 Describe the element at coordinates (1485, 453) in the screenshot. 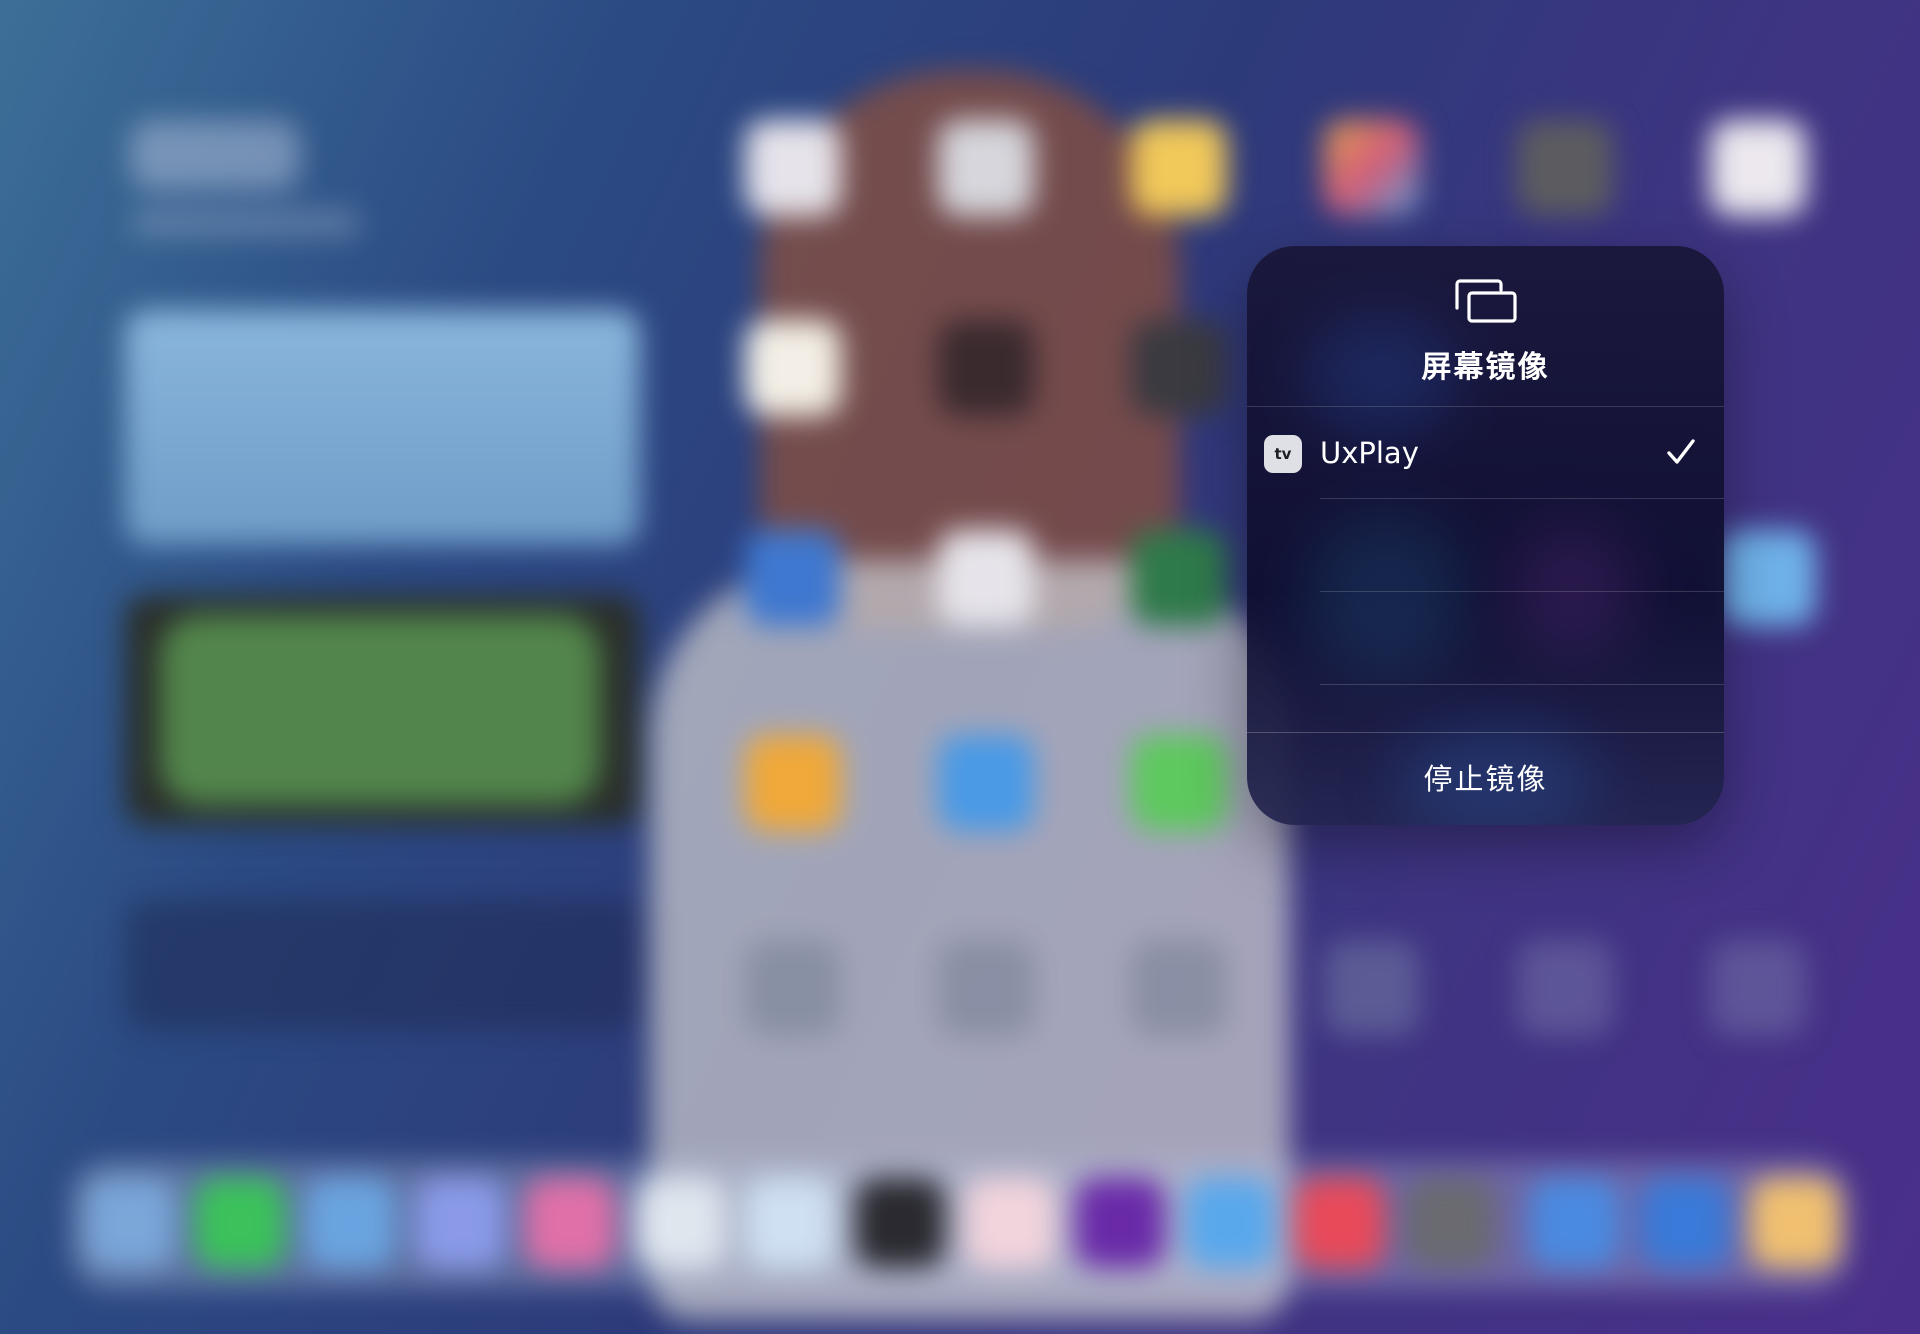

I see `device-row-uxplay: tv UxPlay` at that location.